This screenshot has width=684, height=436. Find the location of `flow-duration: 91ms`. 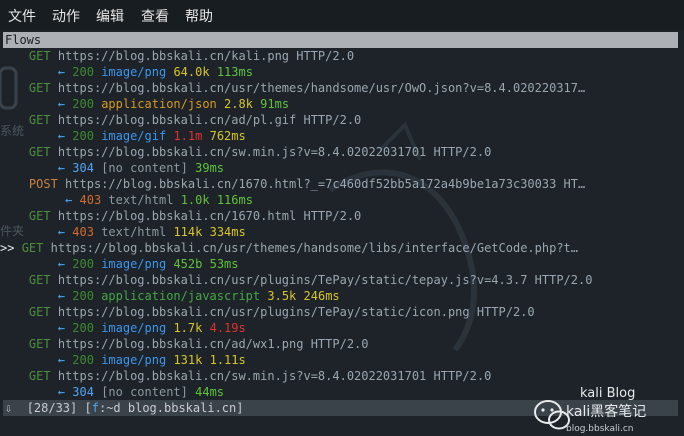

flow-duration: 91ms is located at coordinates (275, 104).